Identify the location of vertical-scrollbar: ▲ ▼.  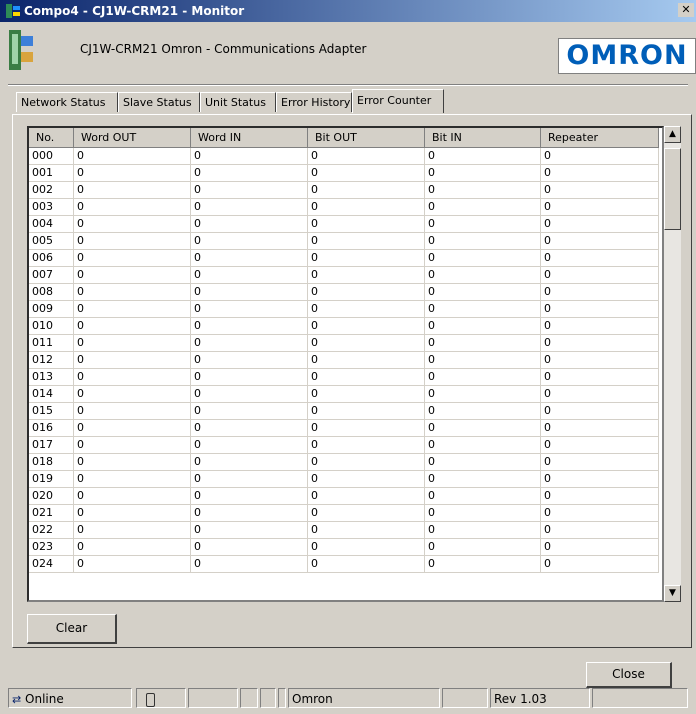
(672, 364).